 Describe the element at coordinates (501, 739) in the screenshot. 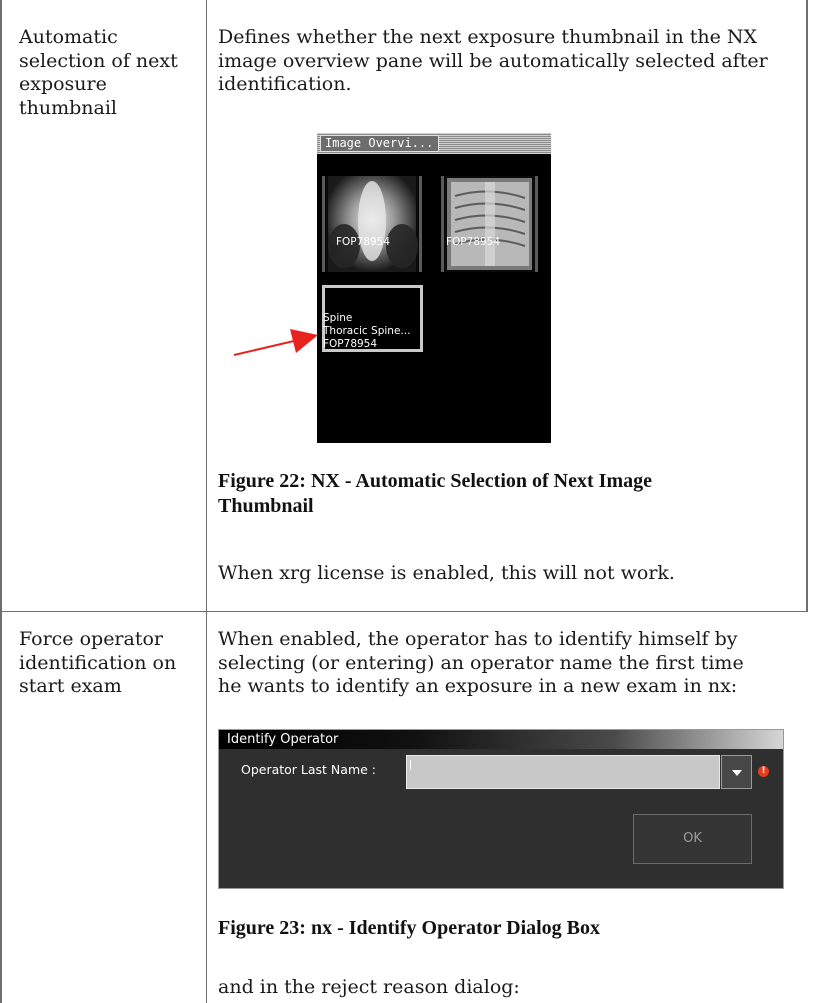

I see `dialog-title-bar: Identify Operator` at that location.